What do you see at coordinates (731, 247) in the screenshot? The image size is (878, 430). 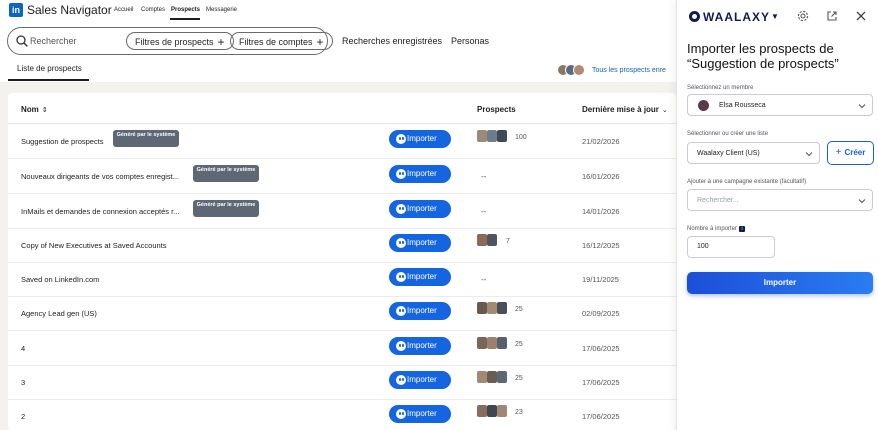 I see `number-input: 100` at bounding box center [731, 247].